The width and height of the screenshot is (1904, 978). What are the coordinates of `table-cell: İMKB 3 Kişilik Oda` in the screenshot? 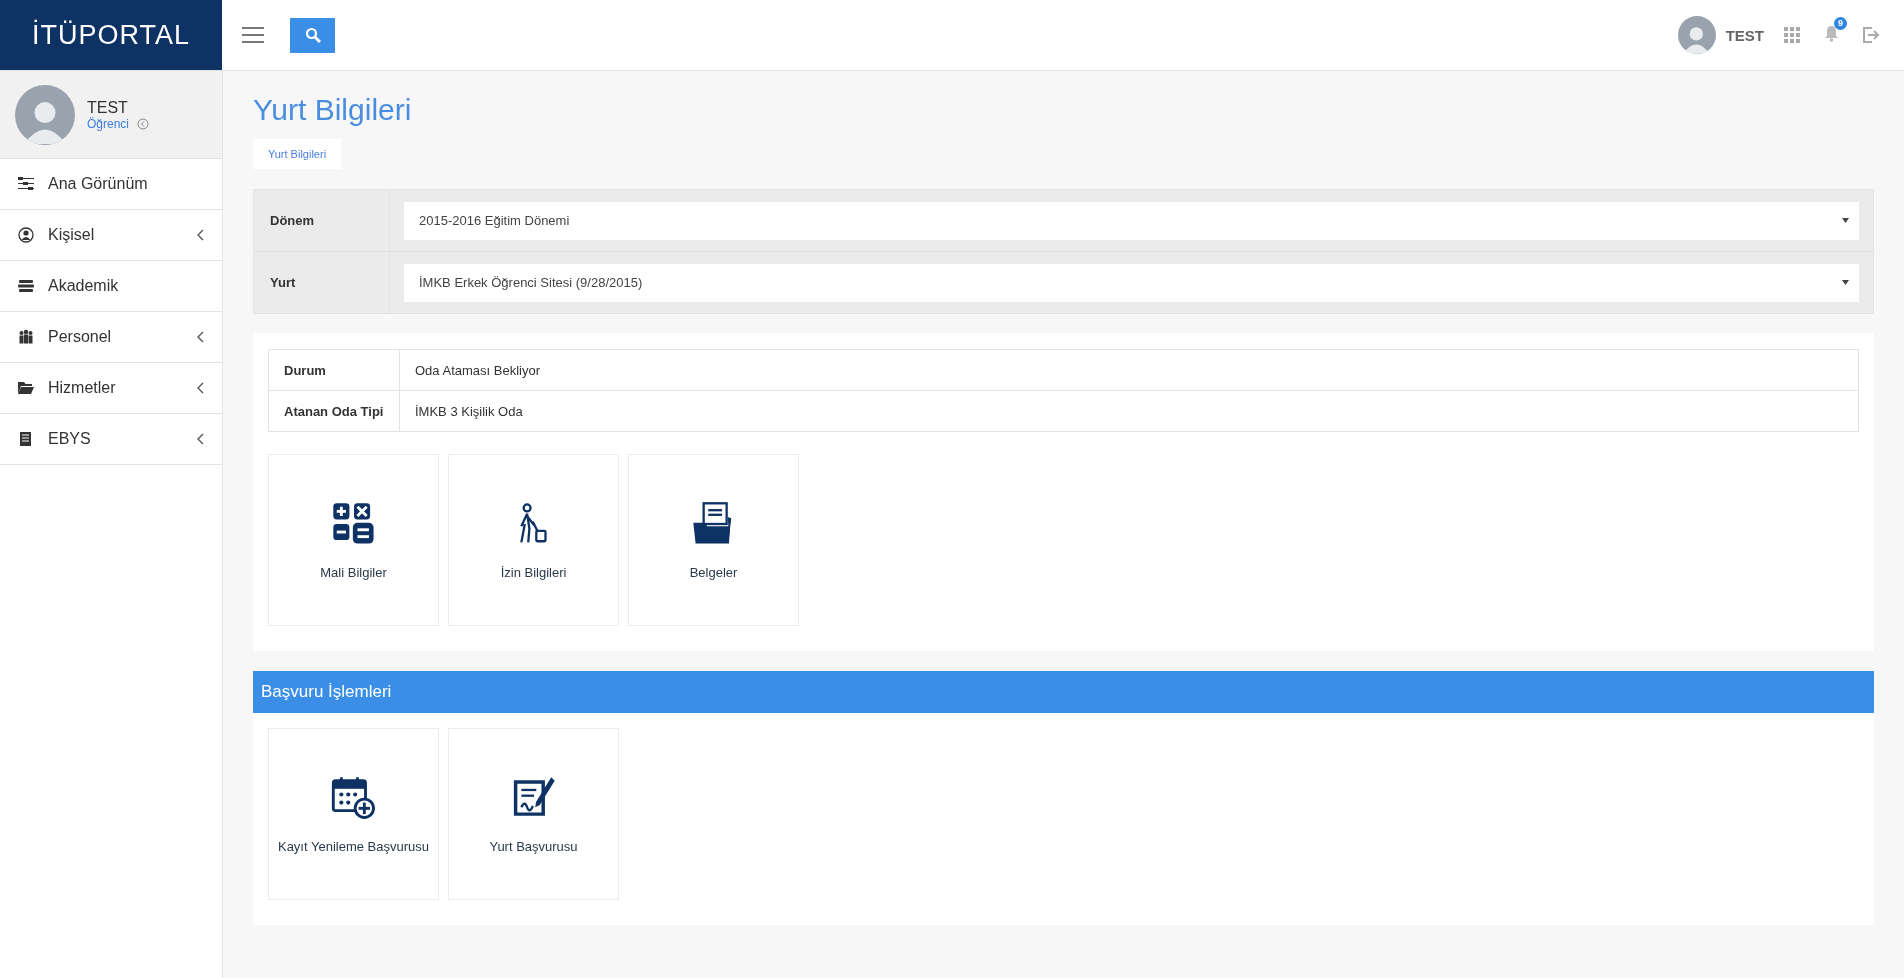 It's located at (1129, 411).